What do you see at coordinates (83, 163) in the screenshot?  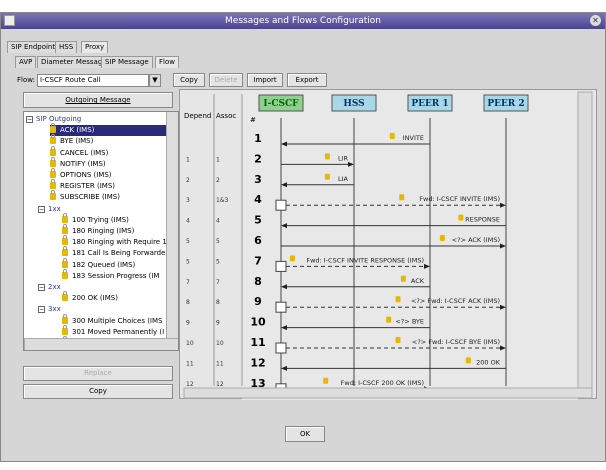 I see `tree-item-label: NOTIFY (IMS)` at bounding box center [83, 163].